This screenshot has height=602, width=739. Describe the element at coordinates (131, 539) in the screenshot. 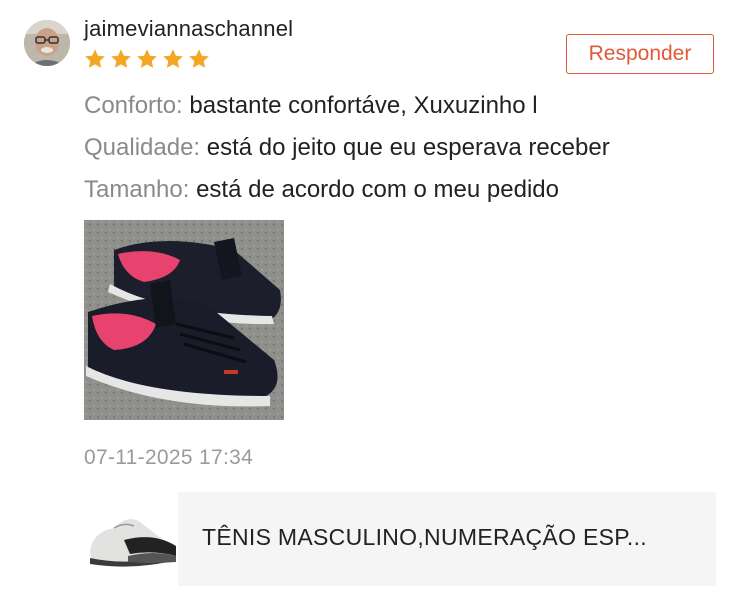

I see `product-thumbnail` at that location.